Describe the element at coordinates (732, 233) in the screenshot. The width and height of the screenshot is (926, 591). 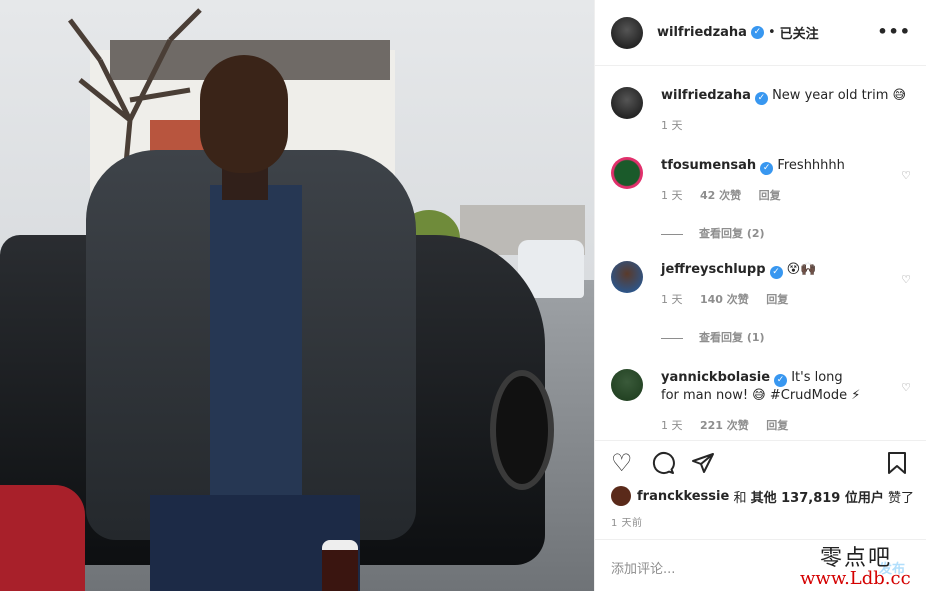
I see `view-replies-label: 查看回复 (2)` at that location.